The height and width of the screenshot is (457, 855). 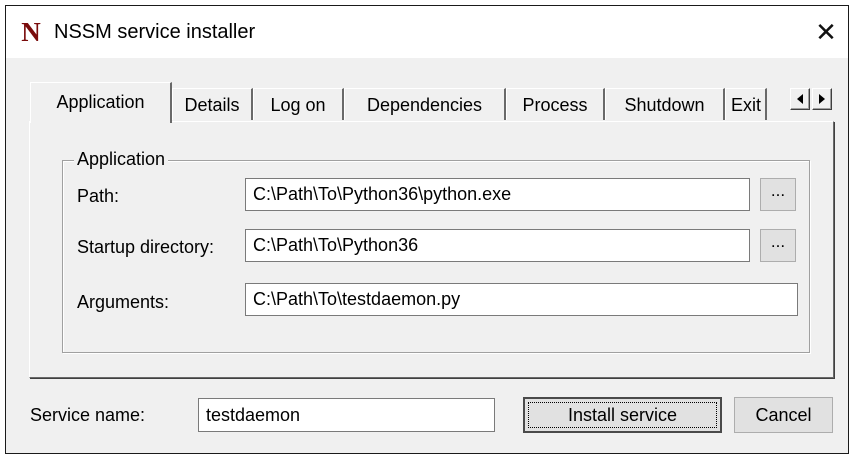 What do you see at coordinates (155, 32) in the screenshot?
I see `window-title: NSSM service installer` at bounding box center [155, 32].